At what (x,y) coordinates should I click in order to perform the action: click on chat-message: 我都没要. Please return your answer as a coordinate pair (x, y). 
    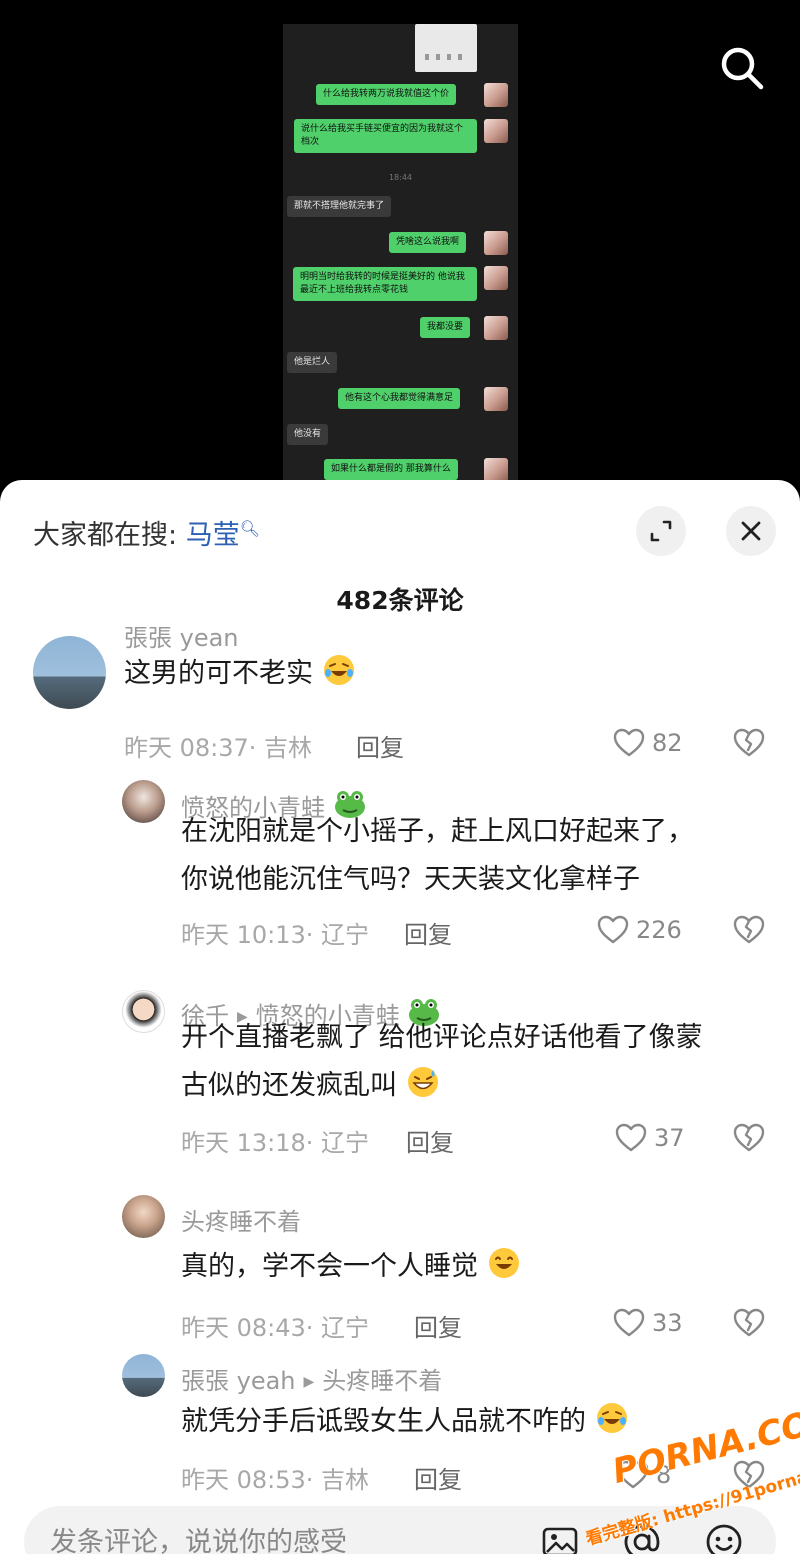
    Looking at the image, I should click on (445, 327).